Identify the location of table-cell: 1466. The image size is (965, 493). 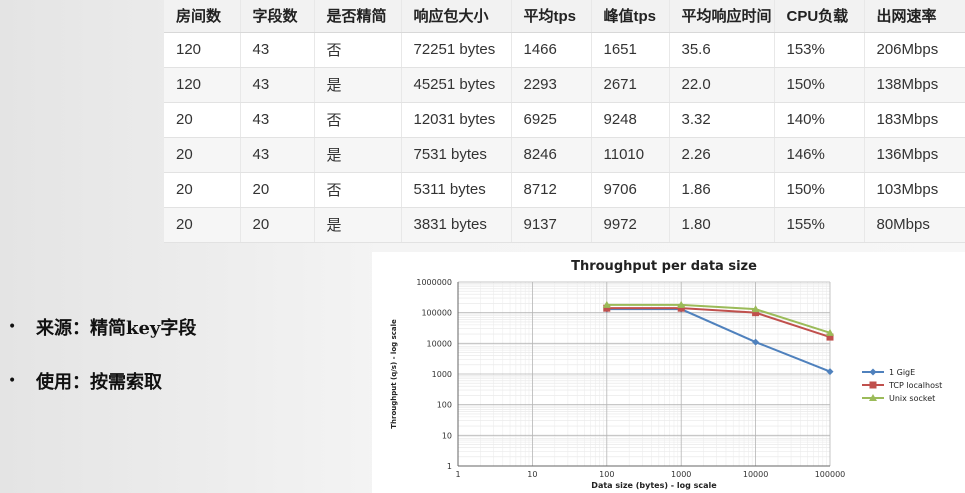
(550, 50).